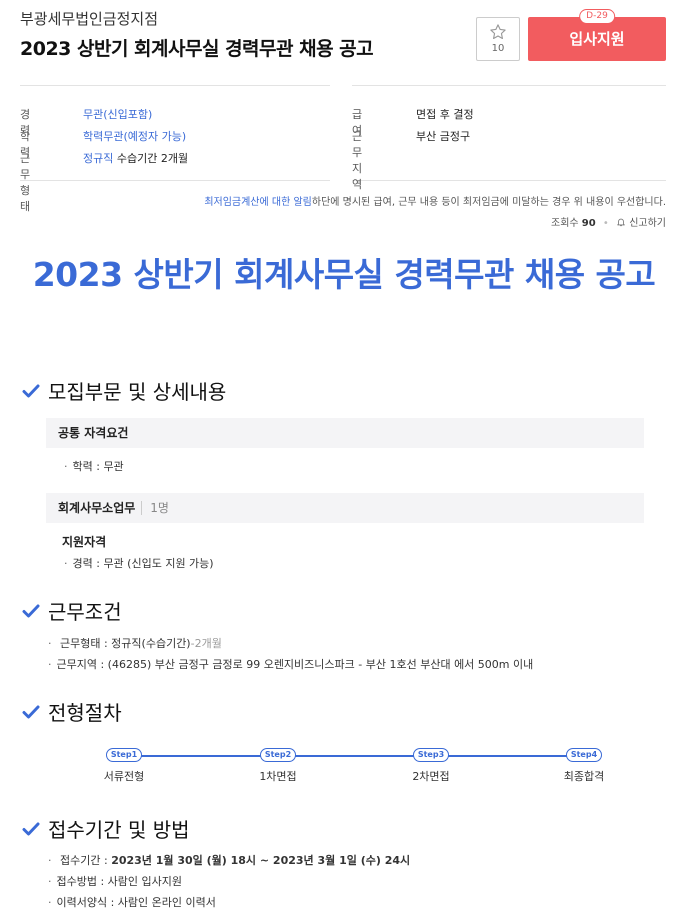 The image size is (688, 912). I want to click on scrap-button: 10, so click(498, 39).